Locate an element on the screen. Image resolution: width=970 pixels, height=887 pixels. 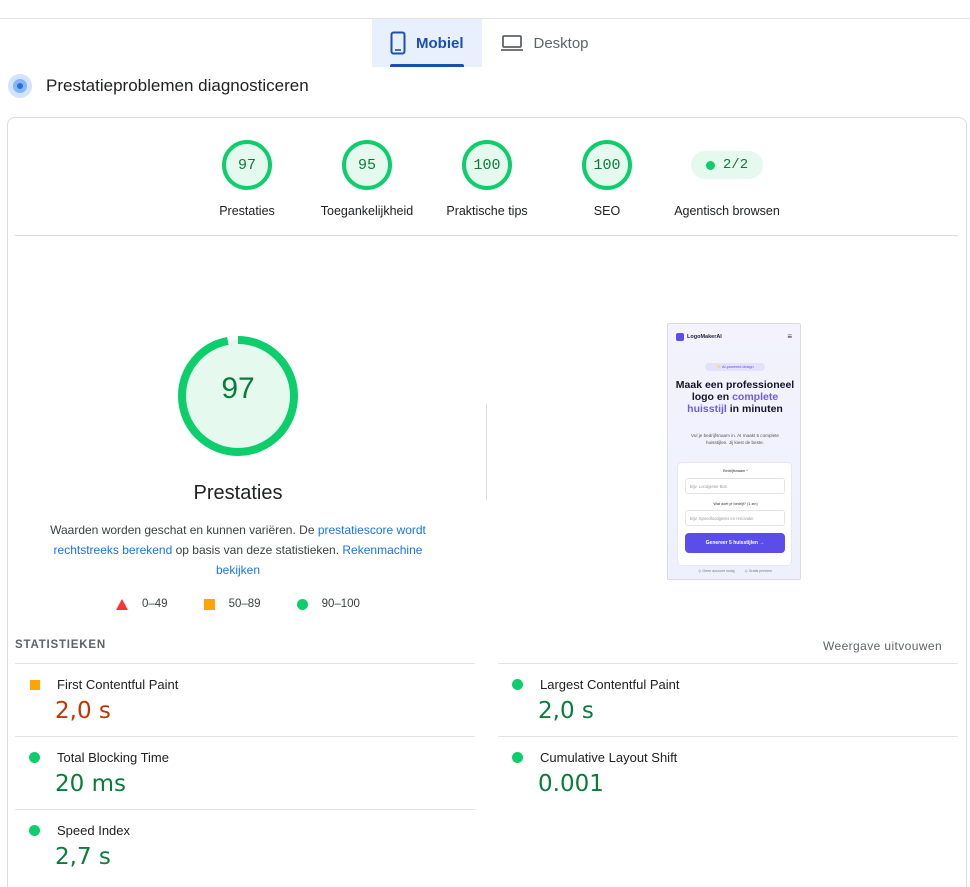
screenshot-logo: LogoMakerAI is located at coordinates (699, 336).